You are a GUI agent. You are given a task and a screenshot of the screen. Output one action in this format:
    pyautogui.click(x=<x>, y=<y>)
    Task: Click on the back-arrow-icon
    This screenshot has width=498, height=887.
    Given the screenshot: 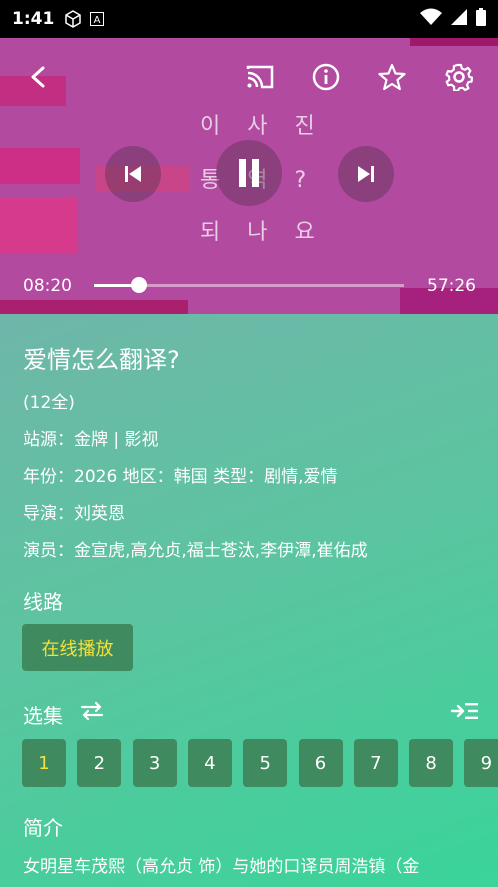 What is the action you would take?
    pyautogui.click(x=39, y=77)
    